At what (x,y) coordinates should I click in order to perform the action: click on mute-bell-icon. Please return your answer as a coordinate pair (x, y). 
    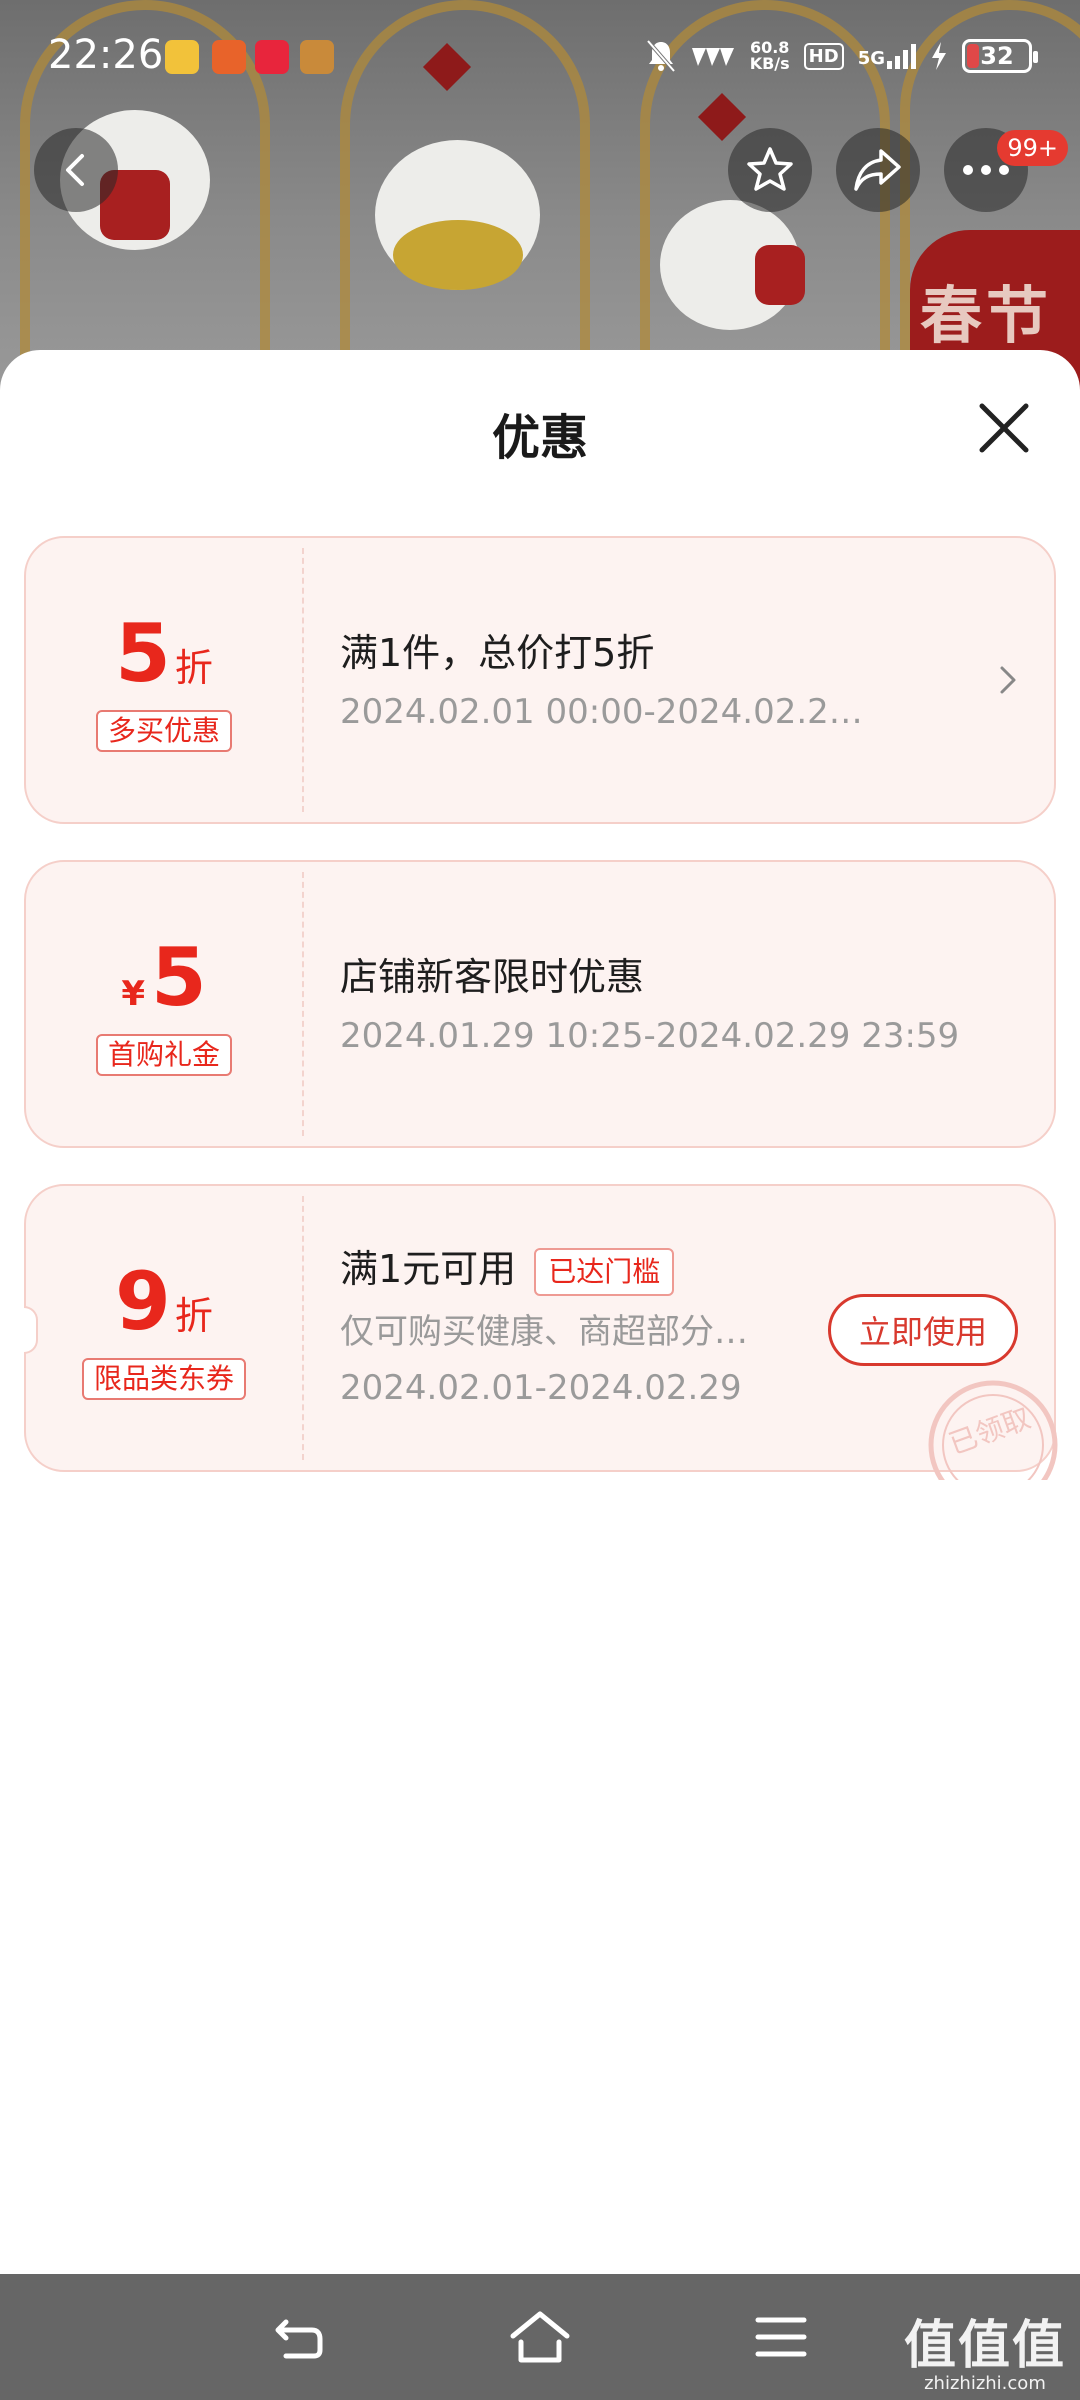
    Looking at the image, I should click on (661, 56).